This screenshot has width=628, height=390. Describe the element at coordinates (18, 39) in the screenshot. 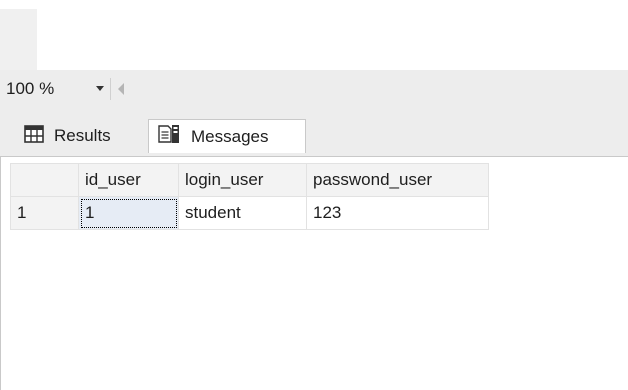

I see `editor-gutter` at that location.